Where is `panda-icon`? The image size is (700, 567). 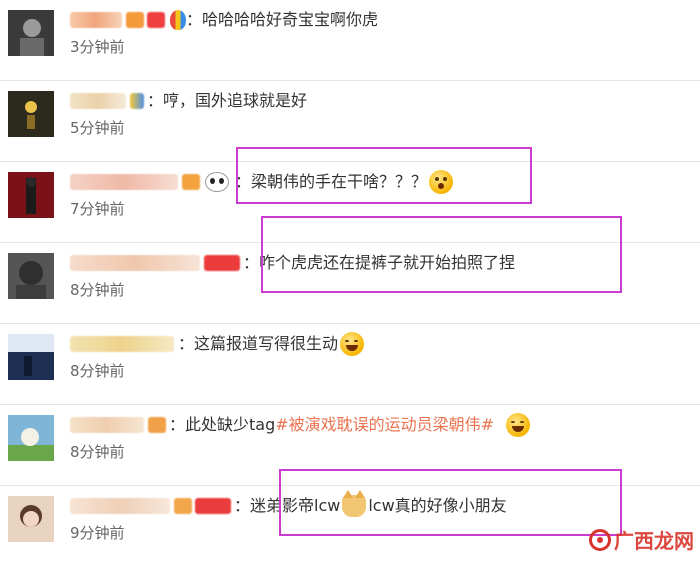 panda-icon is located at coordinates (217, 182).